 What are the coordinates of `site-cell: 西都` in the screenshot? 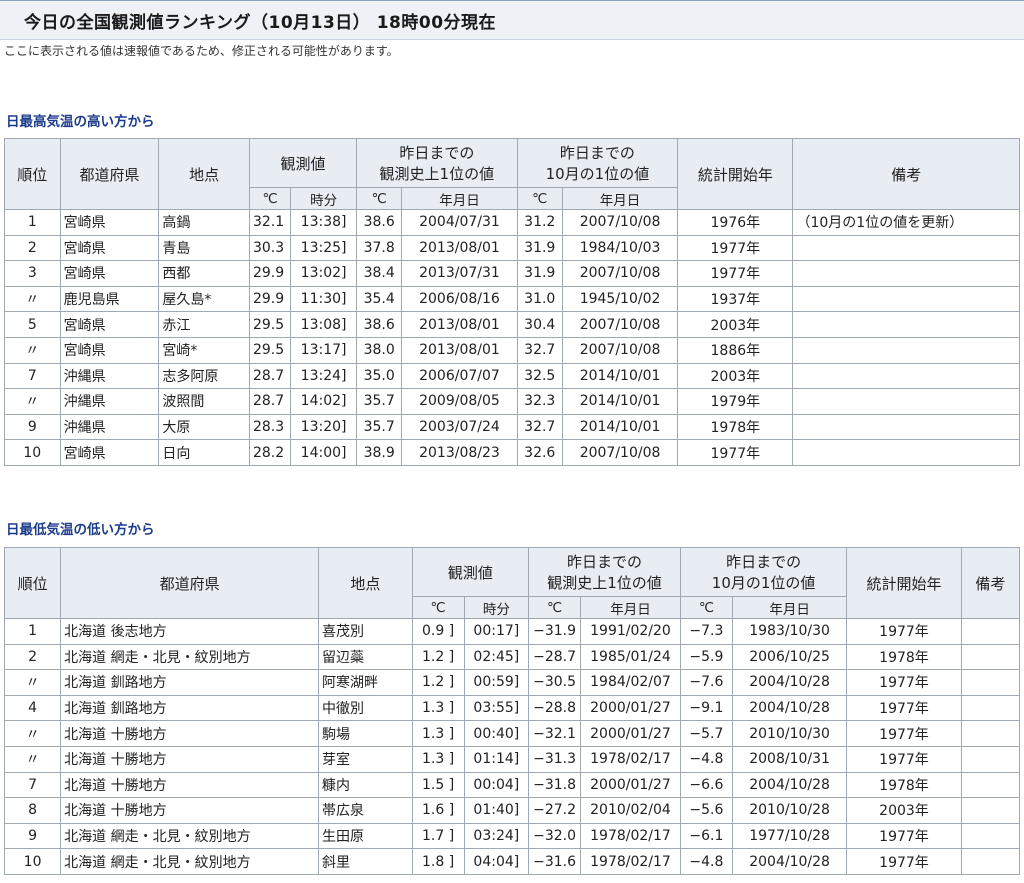 It's located at (204, 273).